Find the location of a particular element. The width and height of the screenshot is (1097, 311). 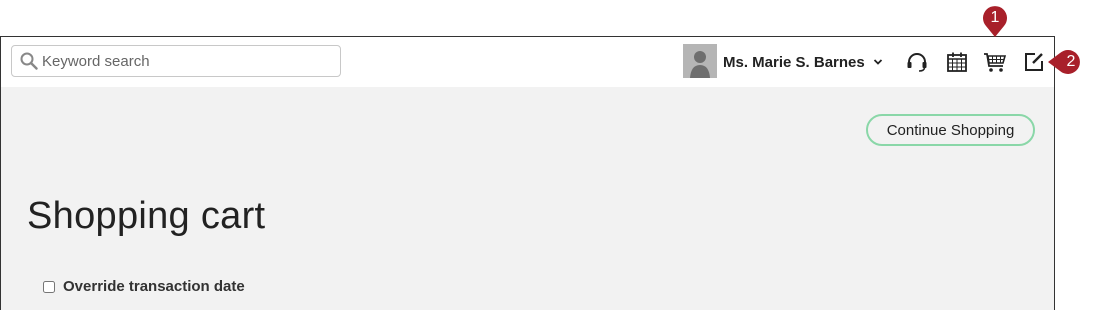

calendar-icon is located at coordinates (957, 62).